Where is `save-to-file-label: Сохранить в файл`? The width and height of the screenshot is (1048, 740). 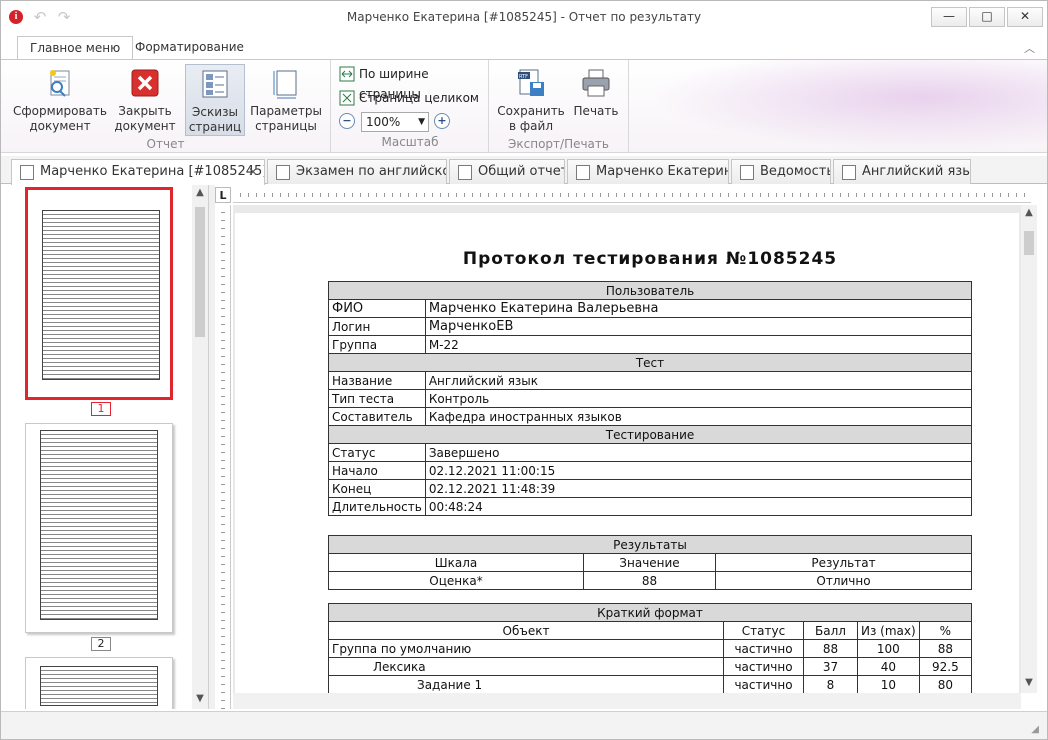 save-to-file-label: Сохранить в файл is located at coordinates (531, 118).